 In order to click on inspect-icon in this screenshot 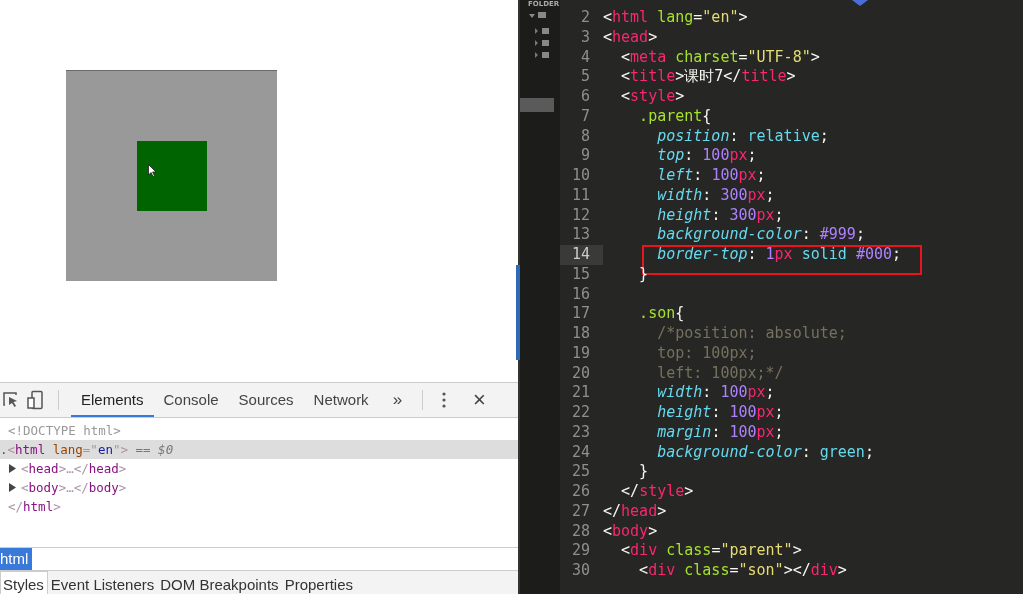, I will do `click(11, 400)`.